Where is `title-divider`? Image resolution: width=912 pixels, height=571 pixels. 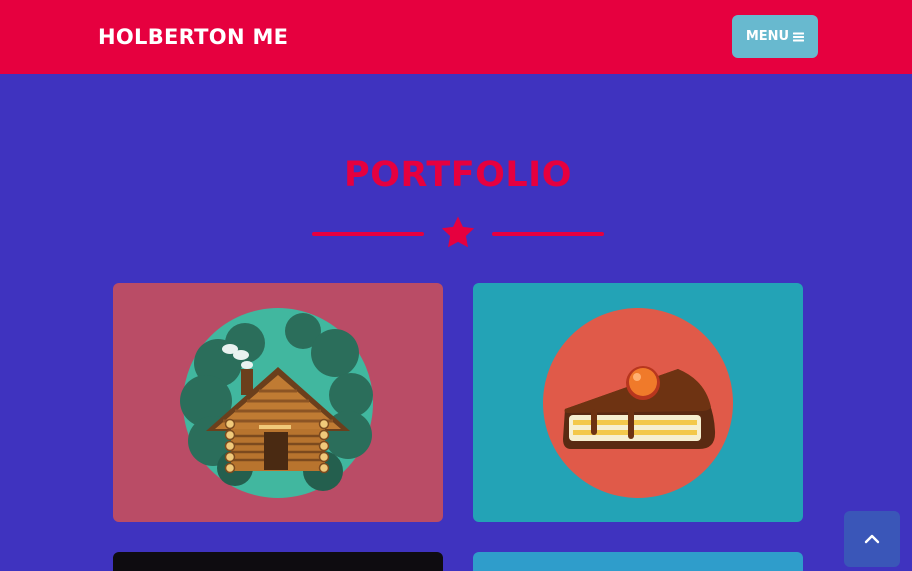
title-divider is located at coordinates (458, 234).